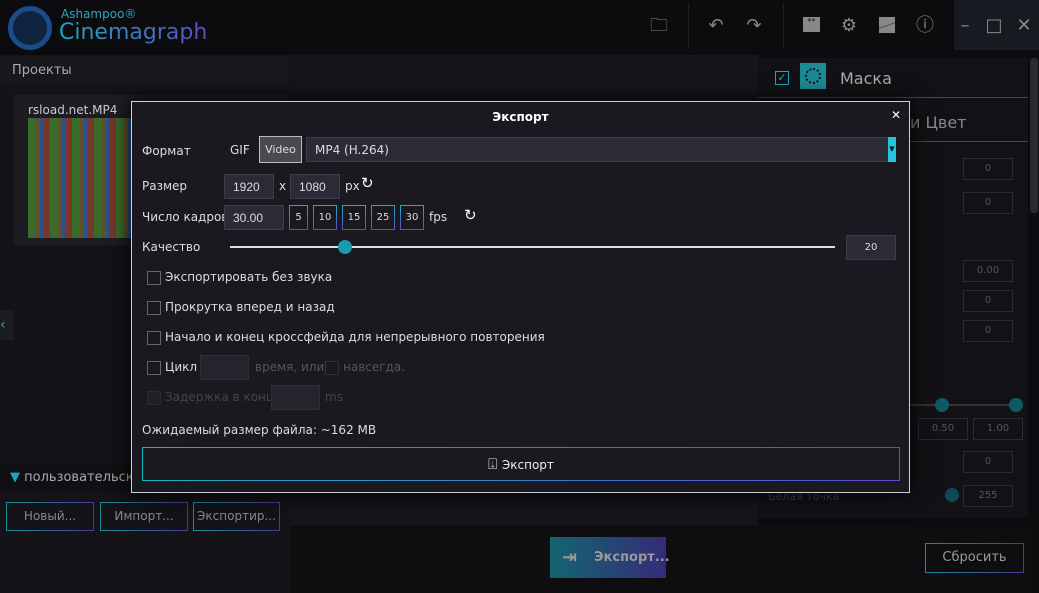 This screenshot has height=593, width=1039. What do you see at coordinates (811, 24) in the screenshot?
I see `feedback-icon: **` at bounding box center [811, 24].